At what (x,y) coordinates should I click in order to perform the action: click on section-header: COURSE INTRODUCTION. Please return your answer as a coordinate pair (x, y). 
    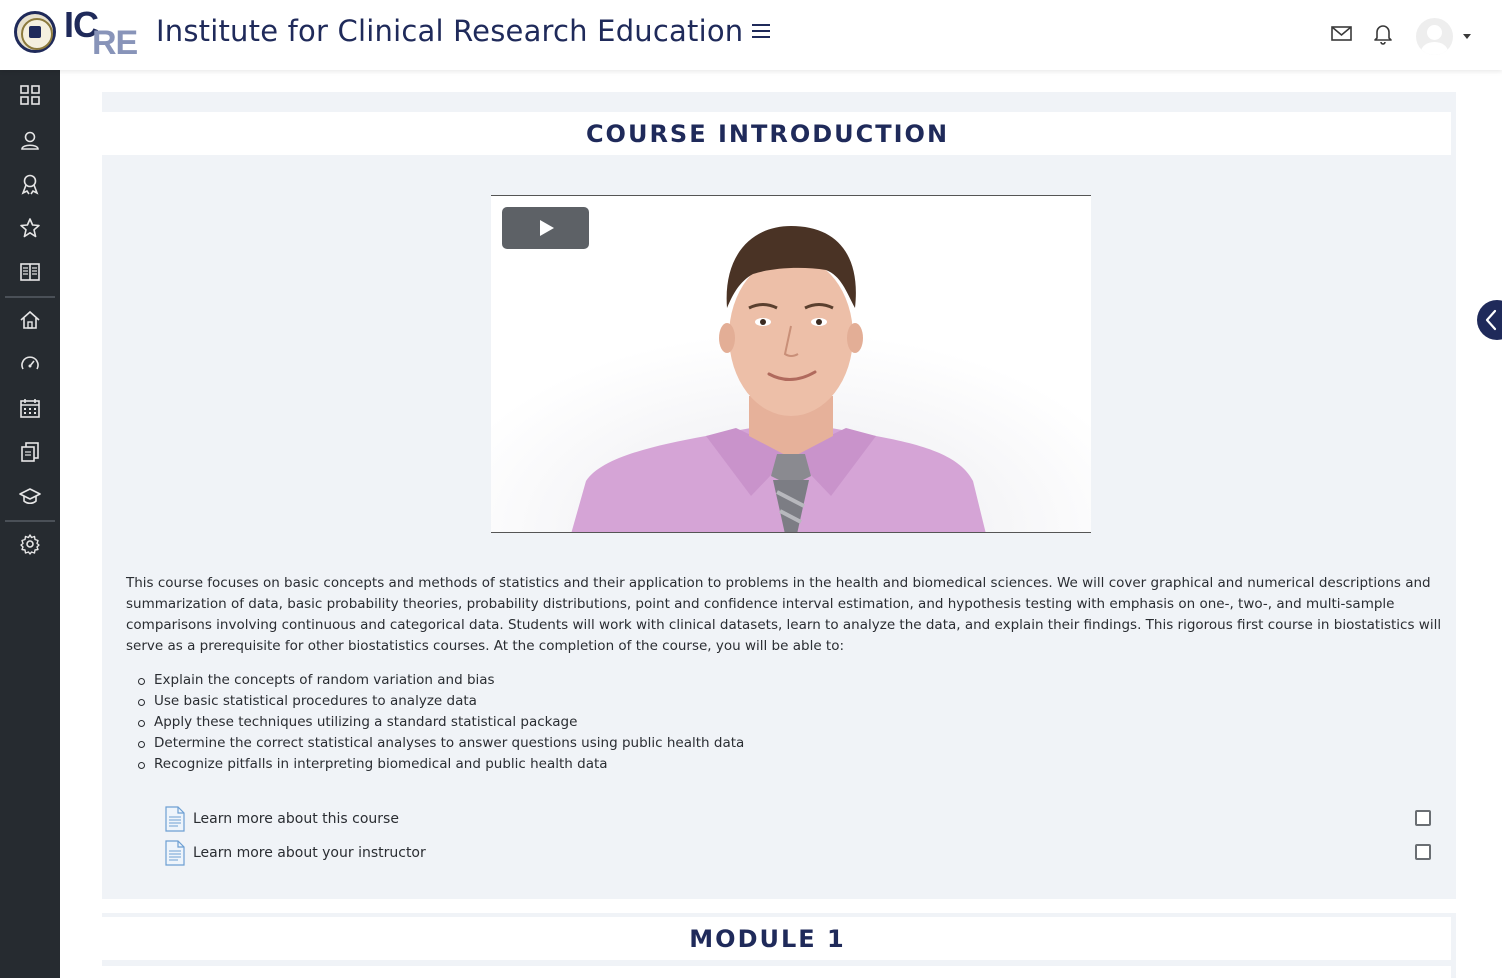
    Looking at the image, I should click on (767, 133).